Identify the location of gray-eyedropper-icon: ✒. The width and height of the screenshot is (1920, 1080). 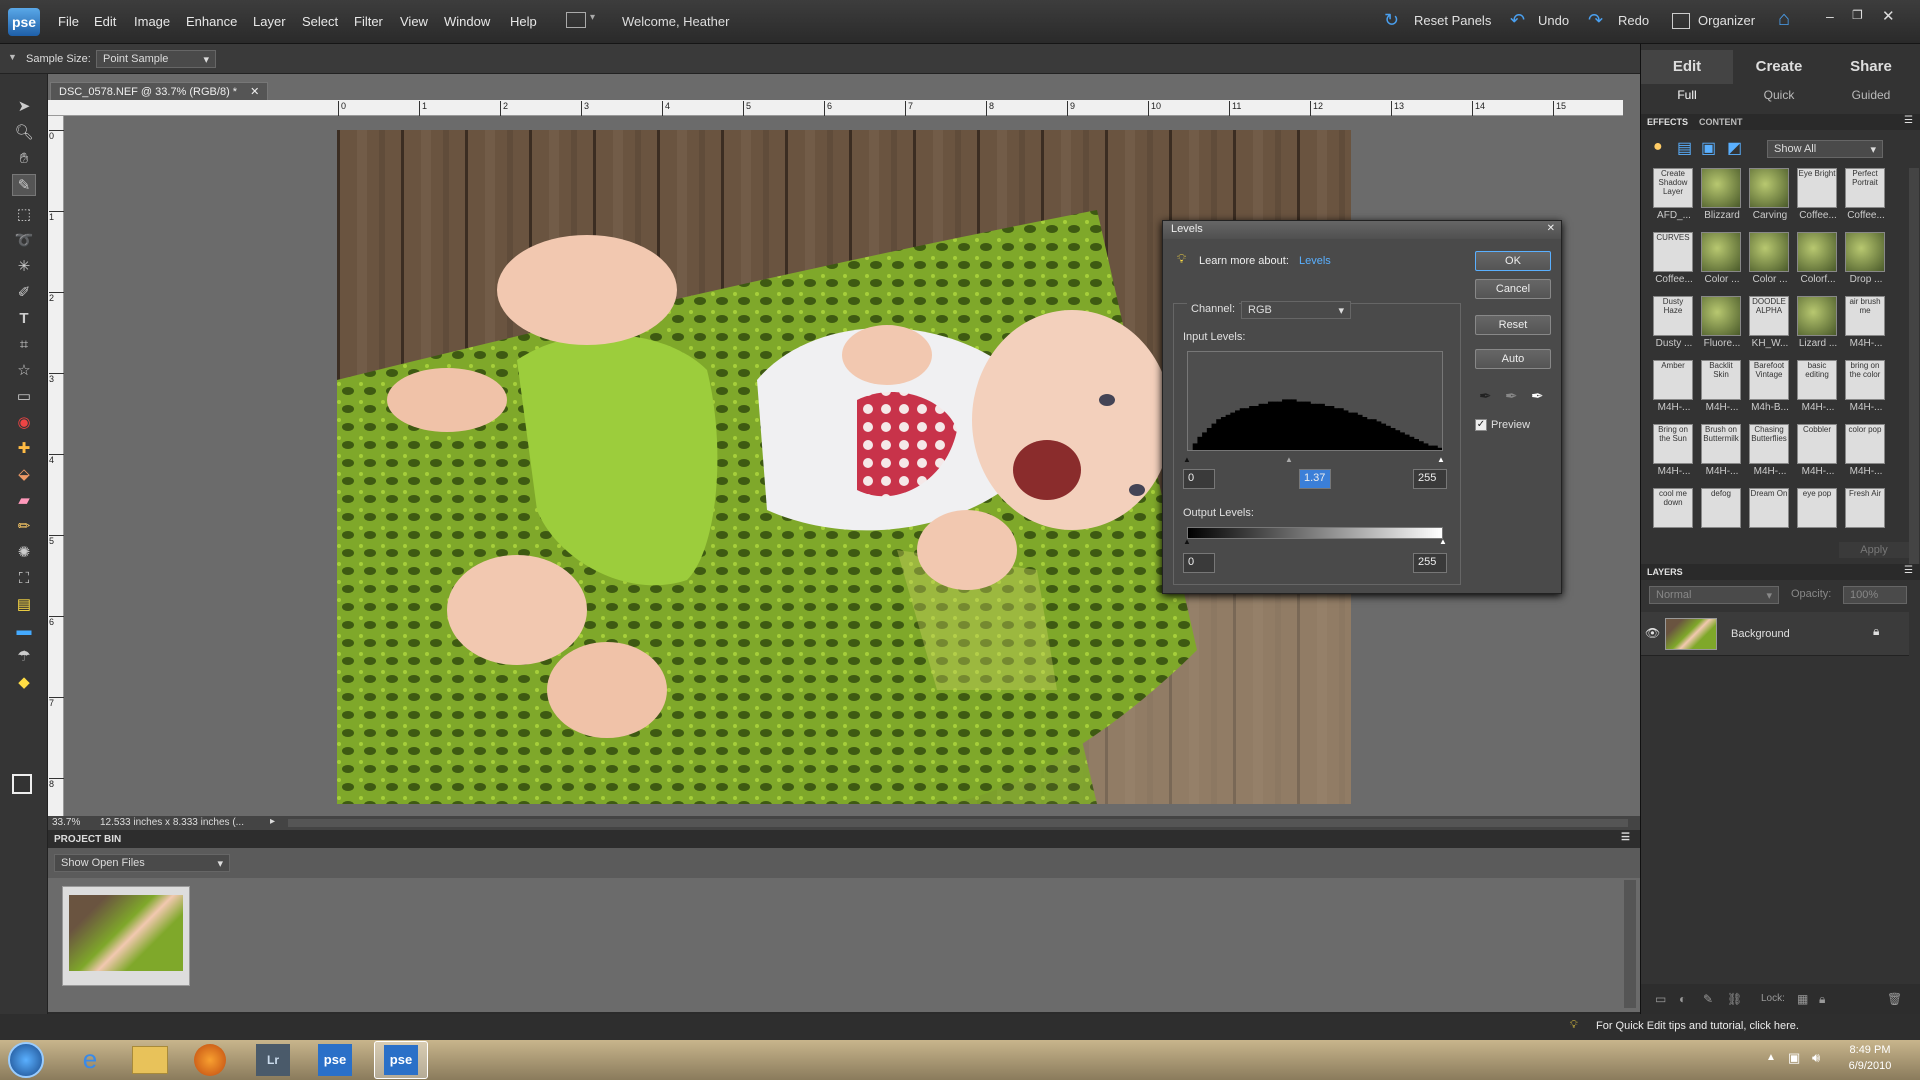
(1511, 396).